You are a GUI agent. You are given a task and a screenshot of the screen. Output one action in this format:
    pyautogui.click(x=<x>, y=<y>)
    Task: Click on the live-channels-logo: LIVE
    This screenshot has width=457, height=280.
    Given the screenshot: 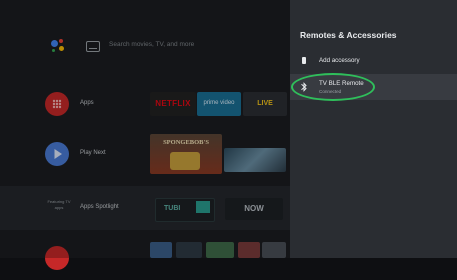 What is the action you would take?
    pyautogui.click(x=265, y=103)
    